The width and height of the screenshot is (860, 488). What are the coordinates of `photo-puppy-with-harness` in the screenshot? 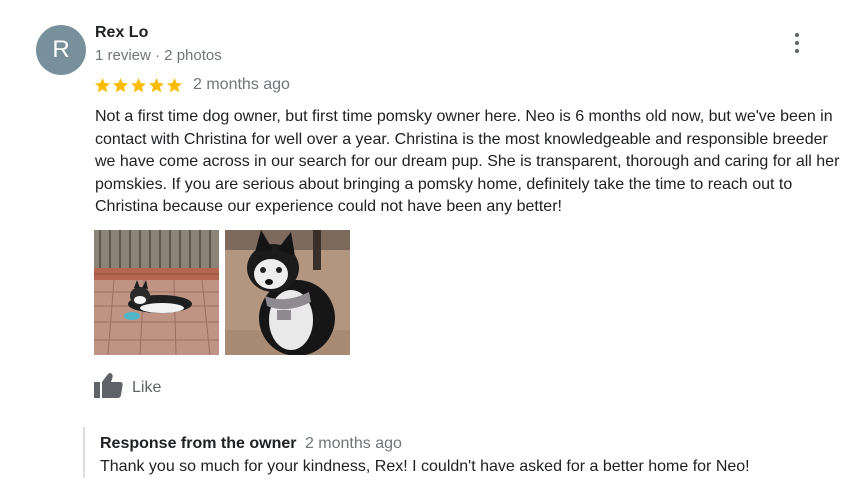 It's located at (287, 292).